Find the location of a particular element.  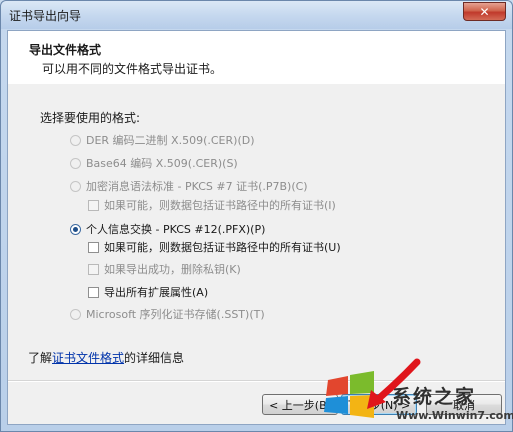

header-divider is located at coordinates (256, 83).